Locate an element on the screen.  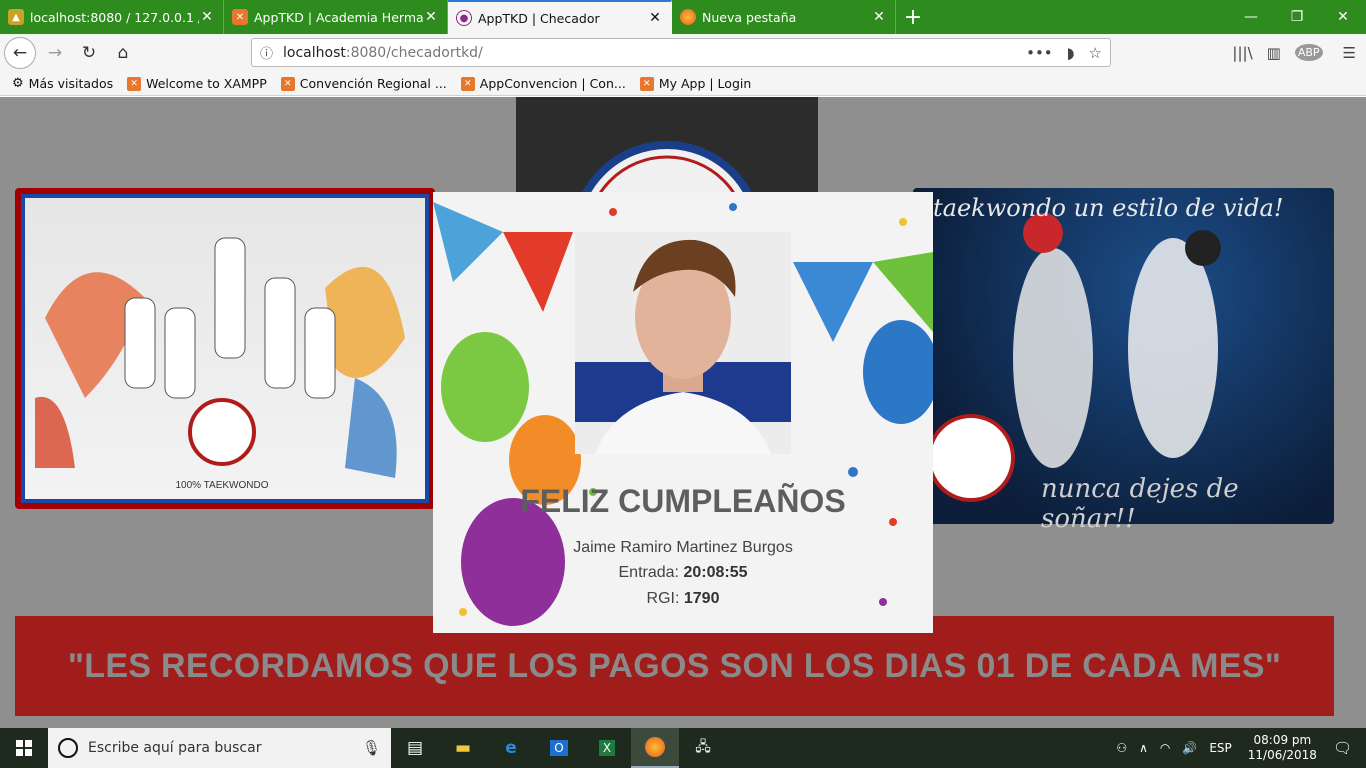
windows-logo-icon is located at coordinates (24, 748).